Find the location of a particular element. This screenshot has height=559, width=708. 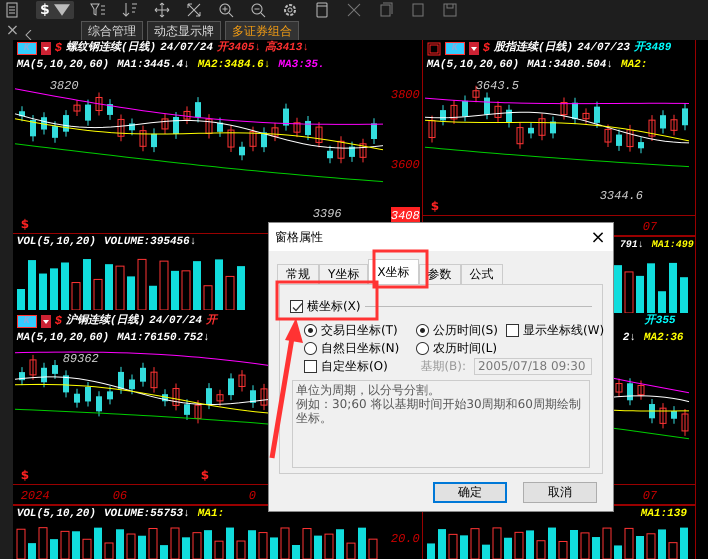

close-icon: × is located at coordinates (12, 30).